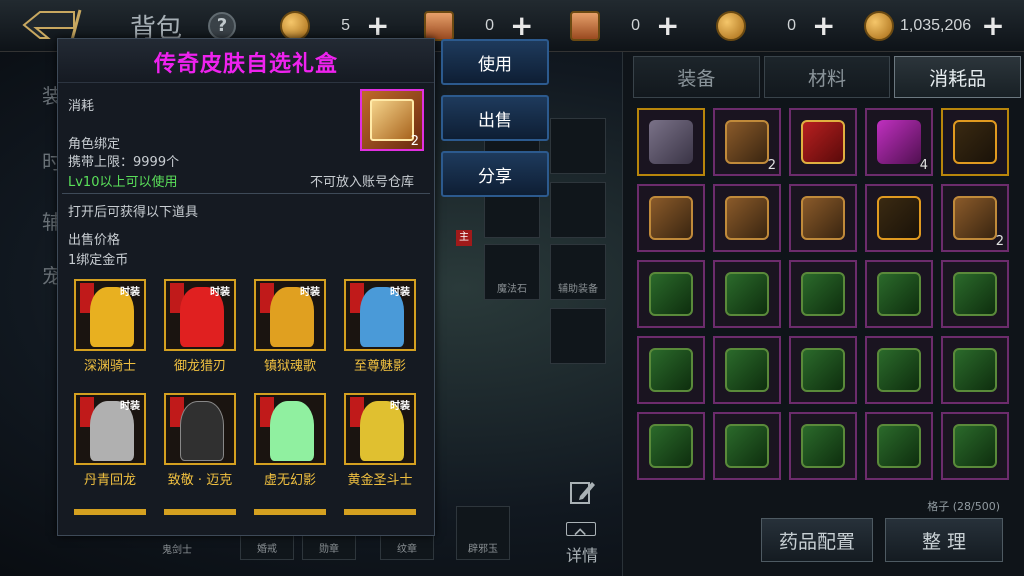 Image resolution: width=1024 pixels, height=576 pixels. I want to click on tab-equipment: 装备, so click(696, 77).